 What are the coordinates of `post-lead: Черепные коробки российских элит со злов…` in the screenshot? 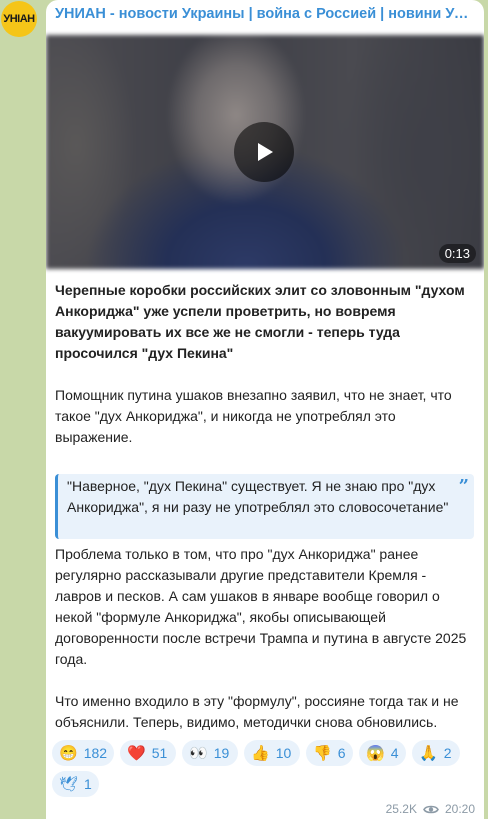 It's located at (260, 321).